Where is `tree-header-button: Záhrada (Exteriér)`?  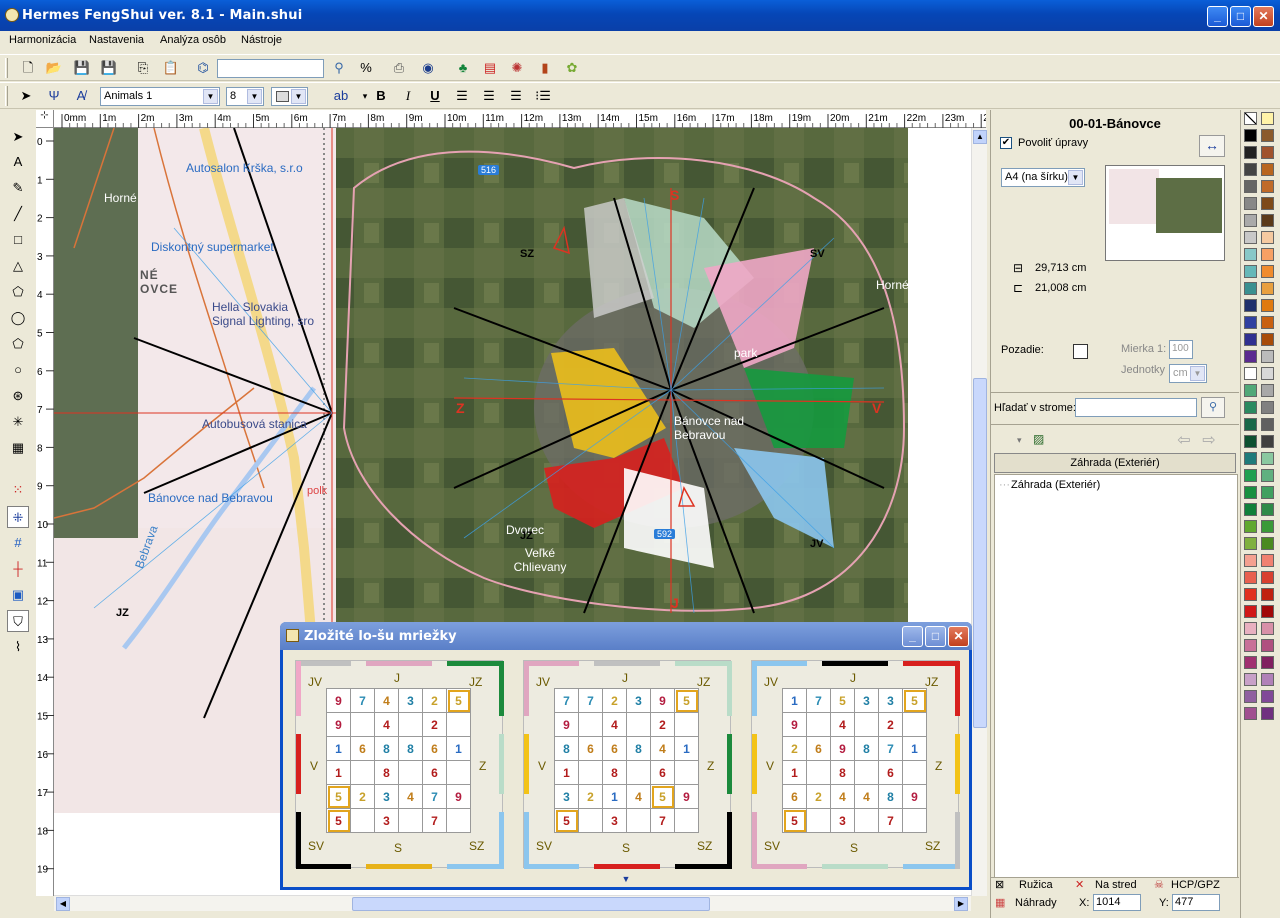
tree-header-button: Záhrada (Exteriér) is located at coordinates (1115, 463).